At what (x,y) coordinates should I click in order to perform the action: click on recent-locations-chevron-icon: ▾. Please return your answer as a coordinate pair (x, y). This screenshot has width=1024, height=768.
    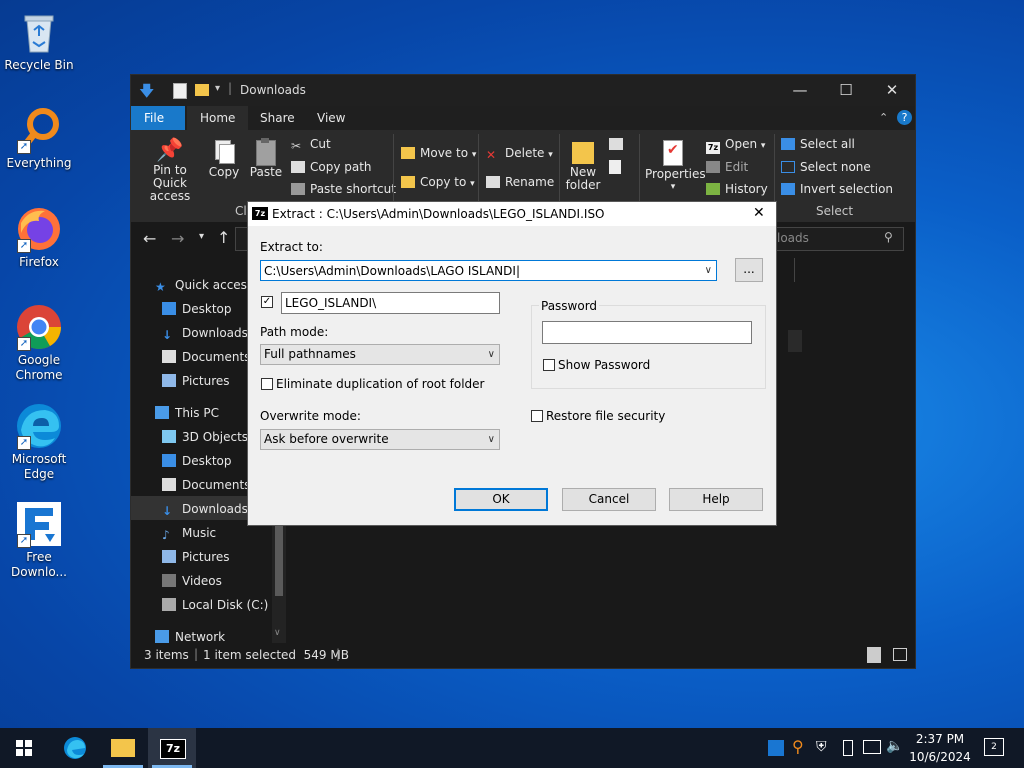
    Looking at the image, I should click on (201, 236).